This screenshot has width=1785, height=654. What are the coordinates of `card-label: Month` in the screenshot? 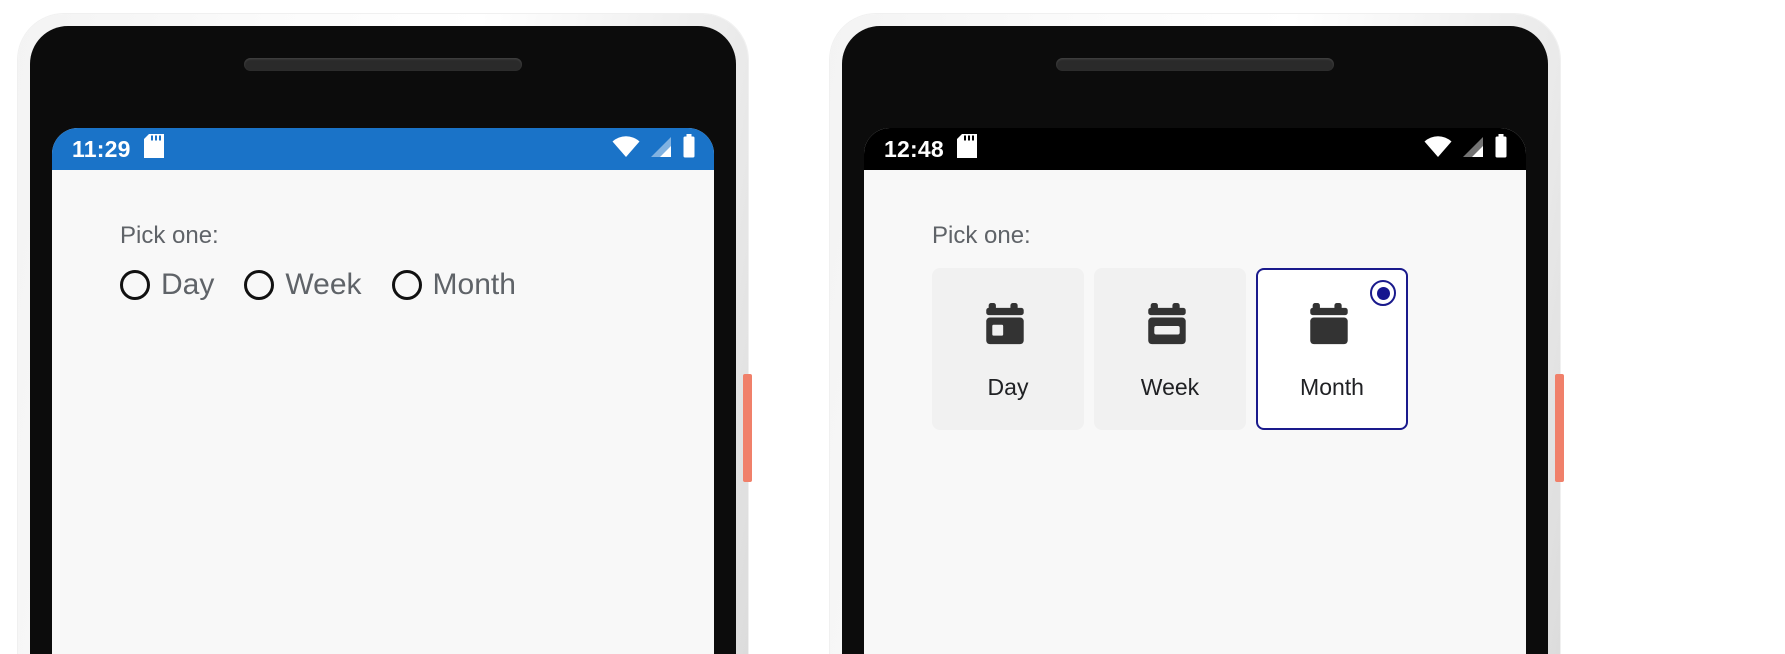 It's located at (1332, 387).